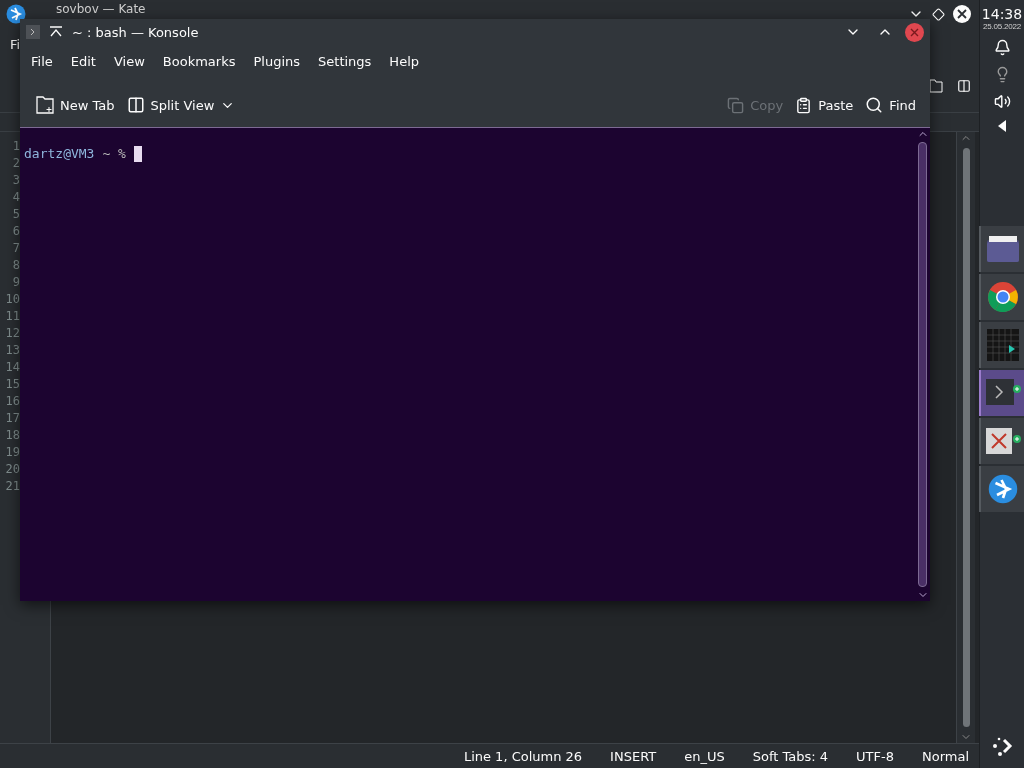 The width and height of the screenshot is (1024, 768). I want to click on collapse-arrow-icon, so click(1002, 126).